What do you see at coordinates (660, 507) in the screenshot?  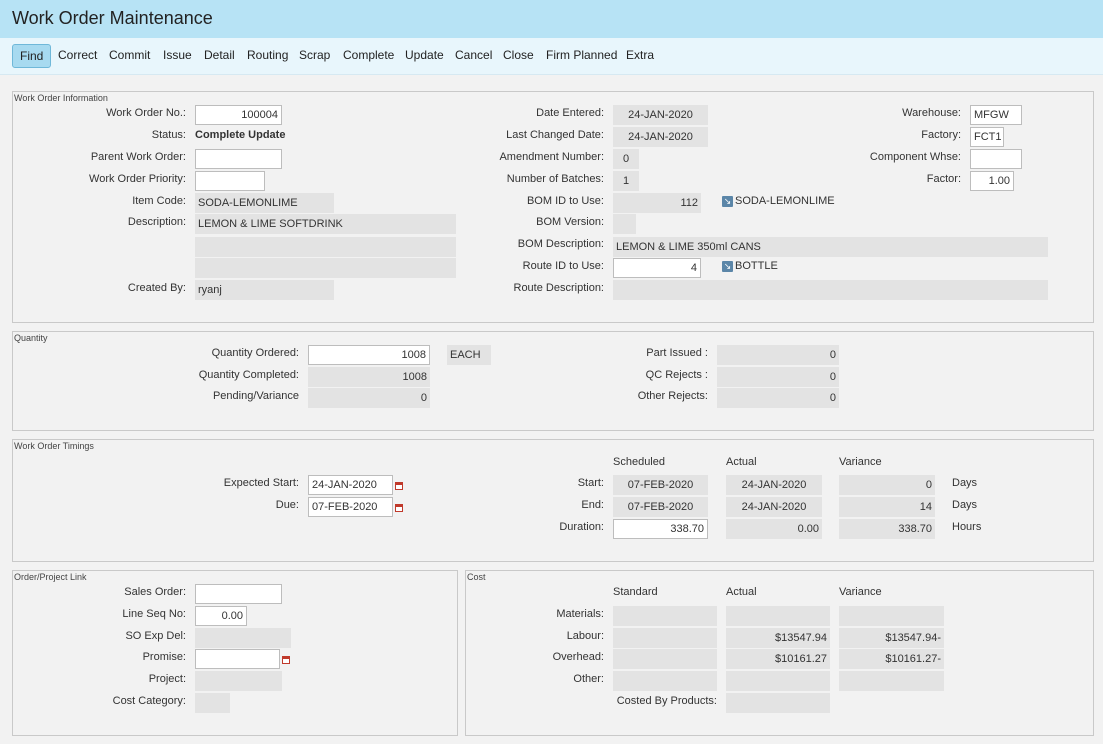 I see `end-scheduled-value: 07-FEB-2020` at bounding box center [660, 507].